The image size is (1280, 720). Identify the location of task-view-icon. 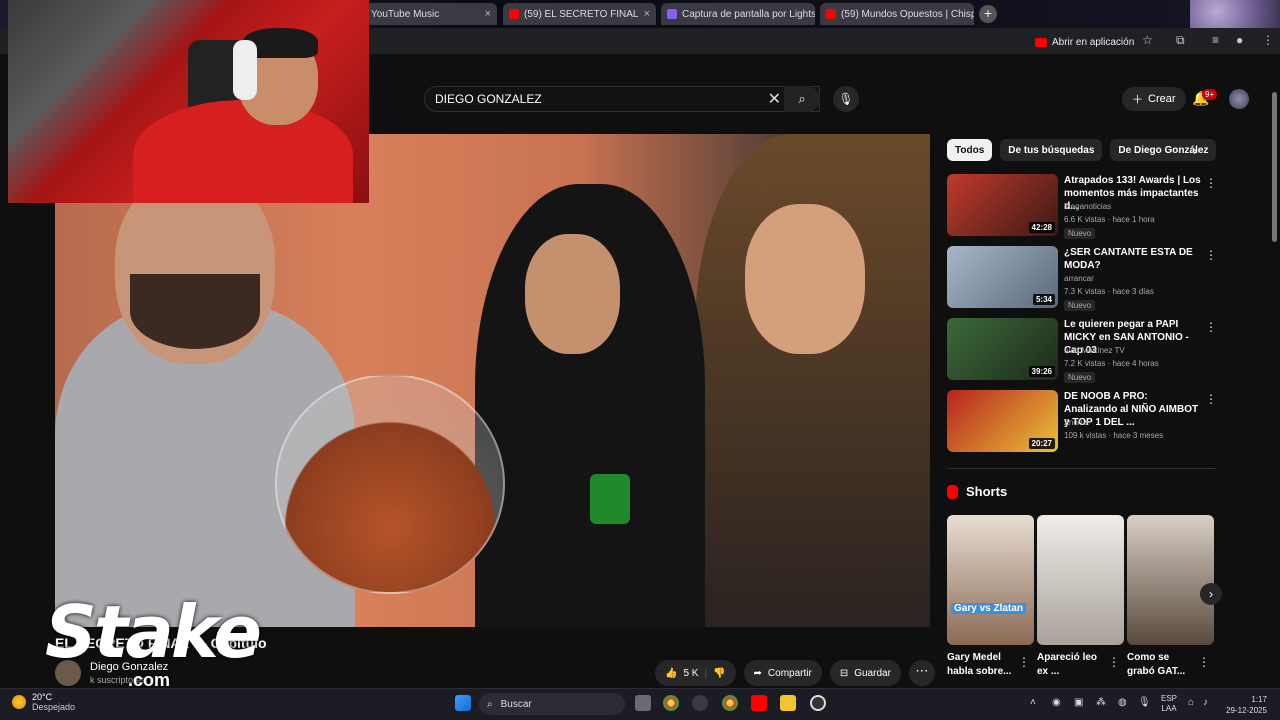
(643, 703).